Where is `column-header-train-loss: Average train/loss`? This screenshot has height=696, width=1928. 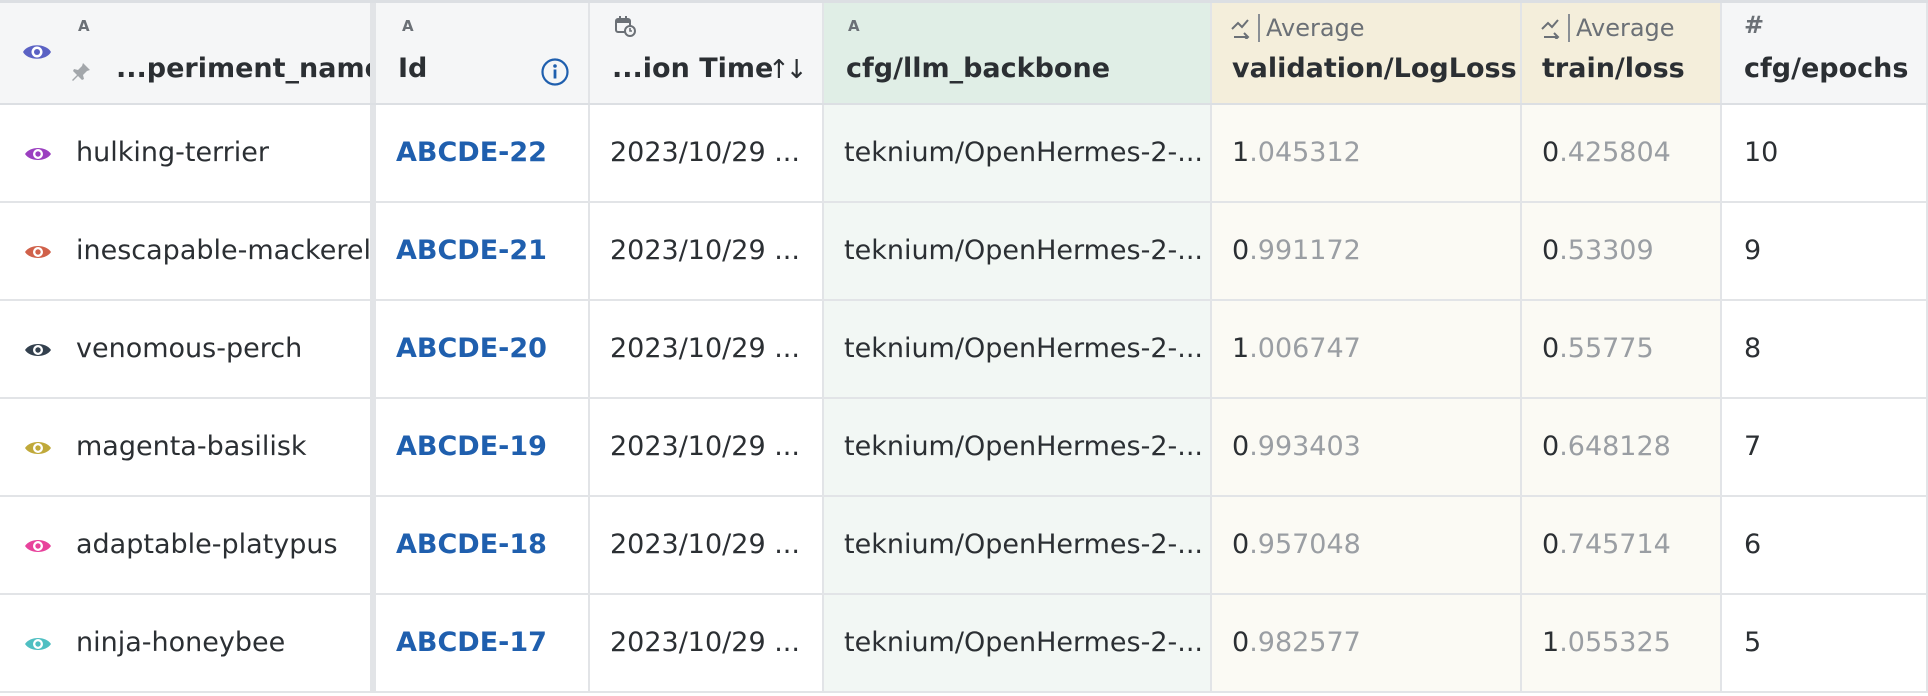 column-header-train-loss: Average train/loss is located at coordinates (1622, 53).